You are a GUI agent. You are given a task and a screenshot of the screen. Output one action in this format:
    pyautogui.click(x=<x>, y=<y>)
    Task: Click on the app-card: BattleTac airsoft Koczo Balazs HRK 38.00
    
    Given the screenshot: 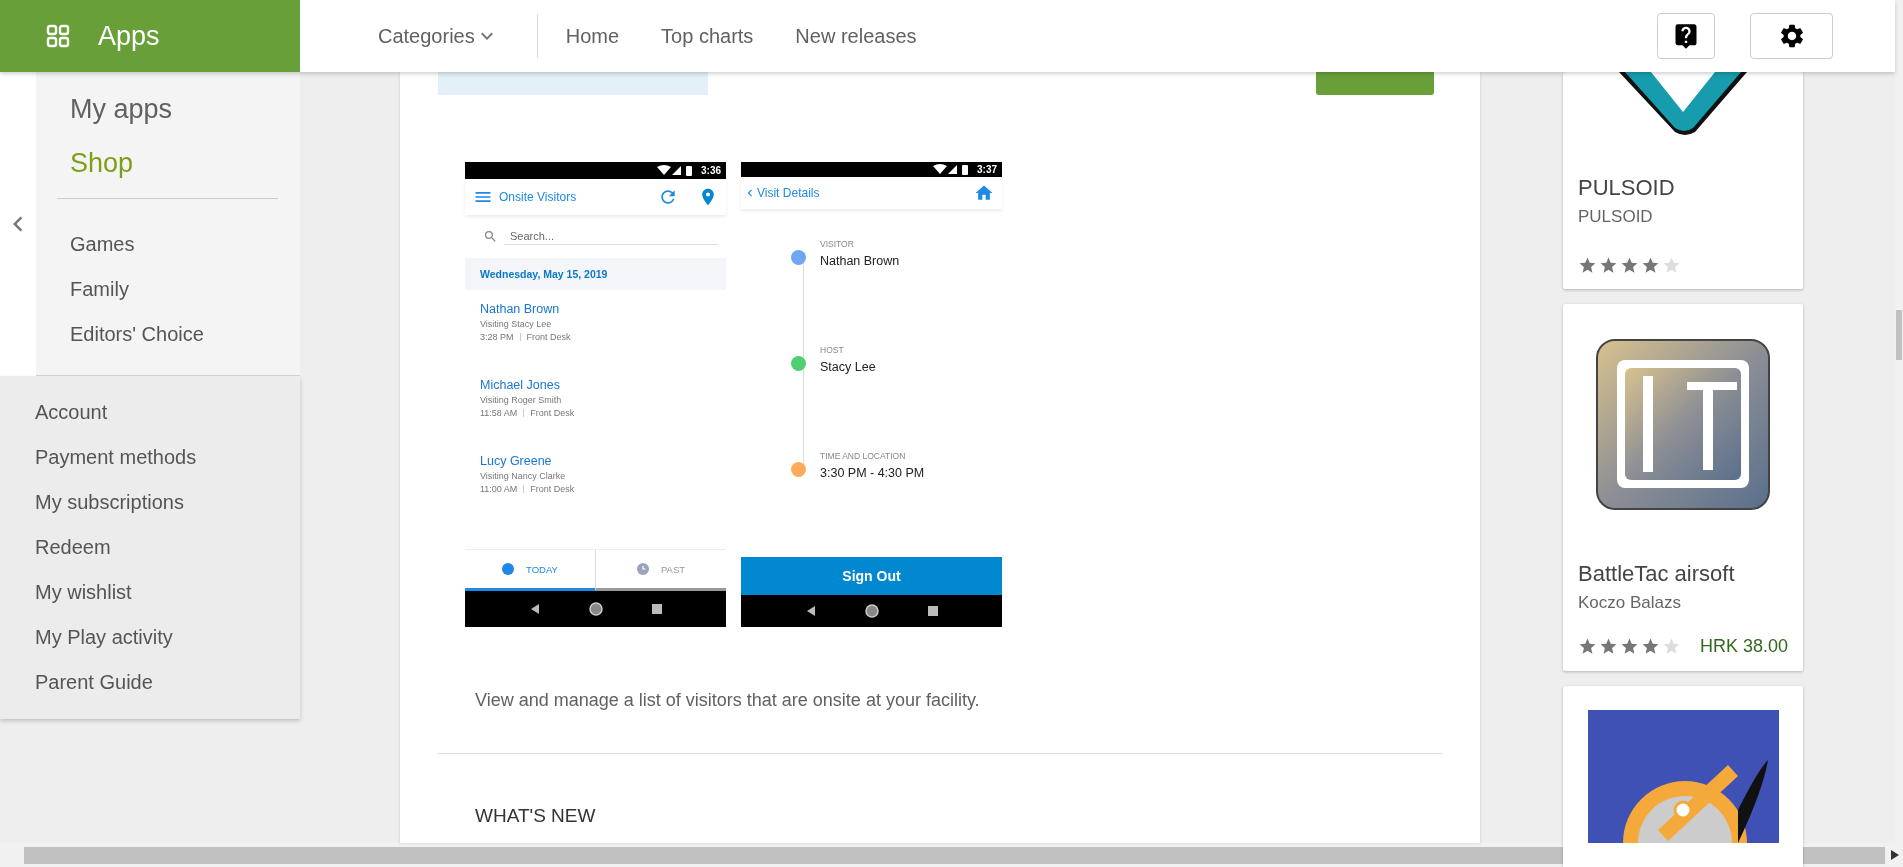 What is the action you would take?
    pyautogui.click(x=1683, y=487)
    